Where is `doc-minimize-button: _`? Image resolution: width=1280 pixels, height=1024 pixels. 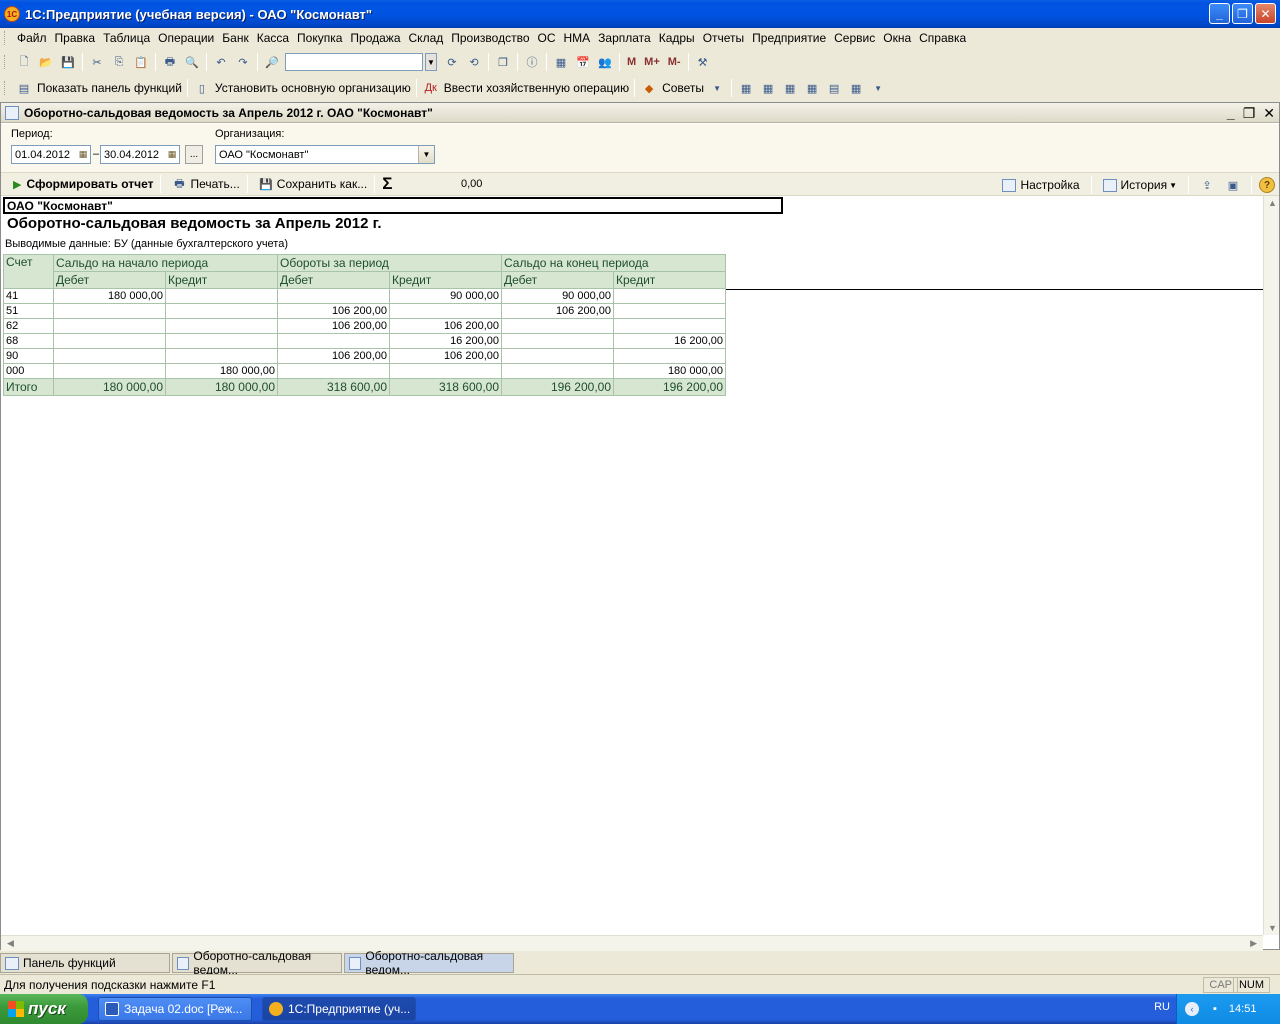
doc-minimize-button: _ is located at coordinates (1231, 113).